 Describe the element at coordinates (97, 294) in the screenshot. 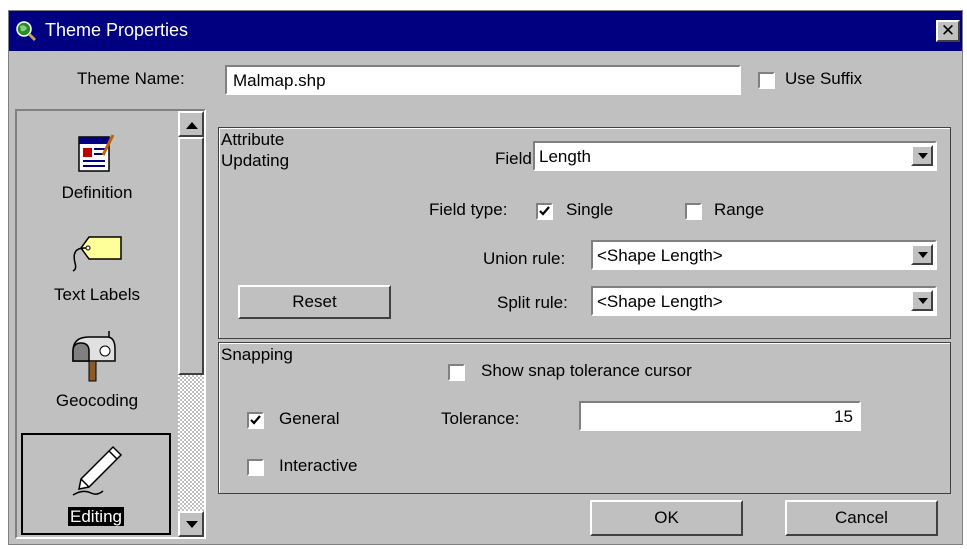

I see `sidebar-item-label: Text Labels` at that location.